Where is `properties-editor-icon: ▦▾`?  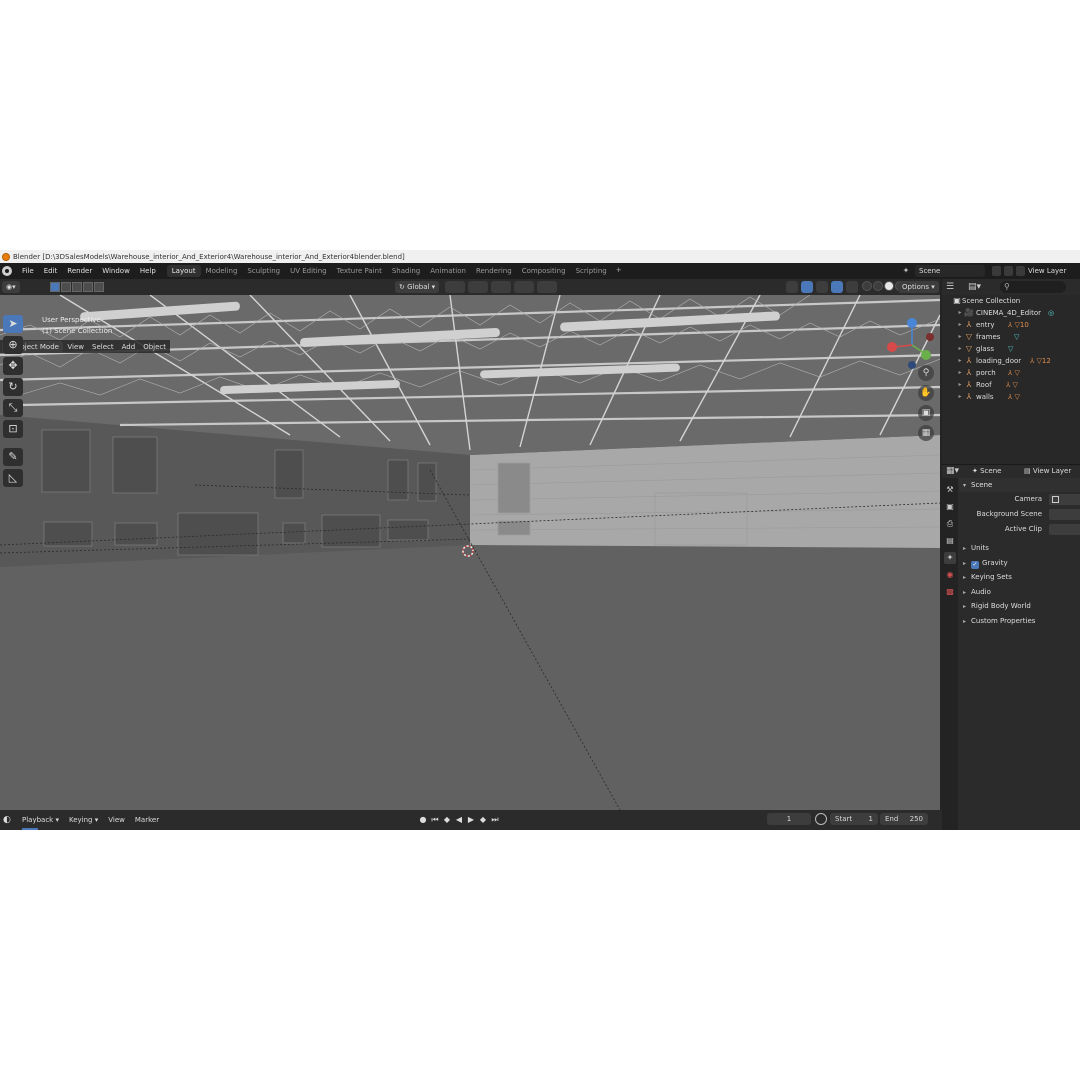 properties-editor-icon: ▦▾ is located at coordinates (953, 471).